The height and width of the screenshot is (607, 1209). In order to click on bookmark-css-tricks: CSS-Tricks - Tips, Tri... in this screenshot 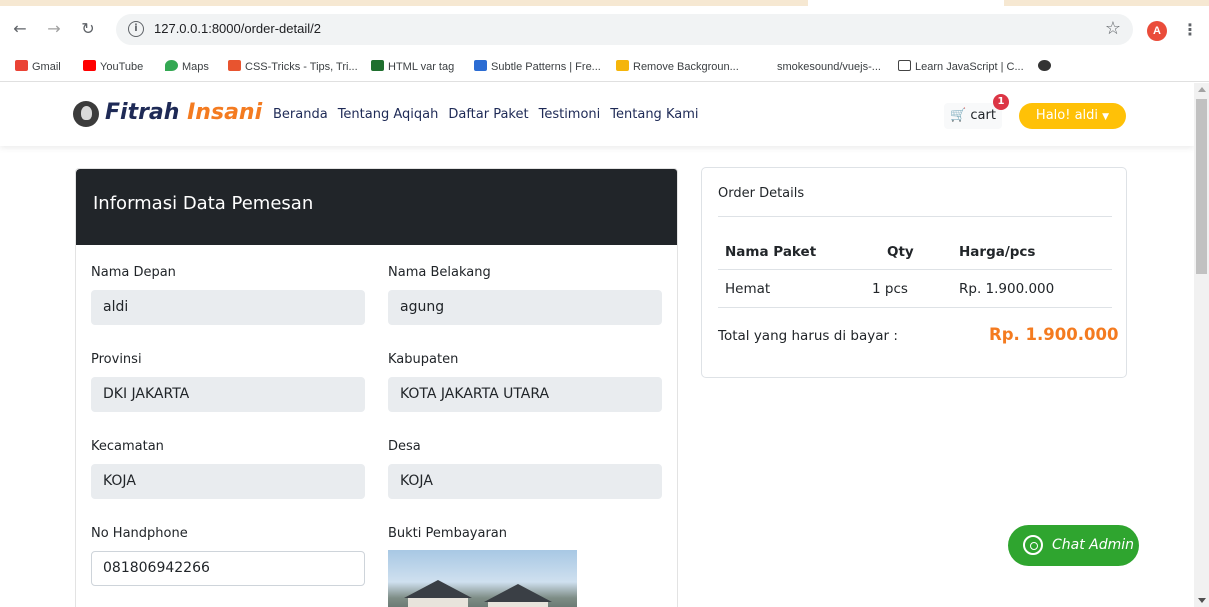, I will do `click(293, 66)`.